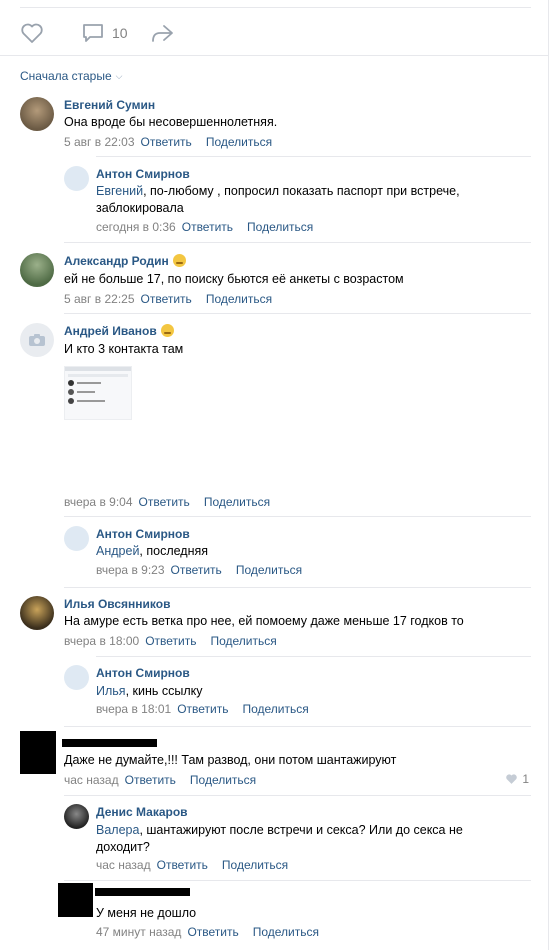 The width and height of the screenshot is (555, 950). What do you see at coordinates (133, 709) in the screenshot?
I see `comment-time: вчера в 18:01` at bounding box center [133, 709].